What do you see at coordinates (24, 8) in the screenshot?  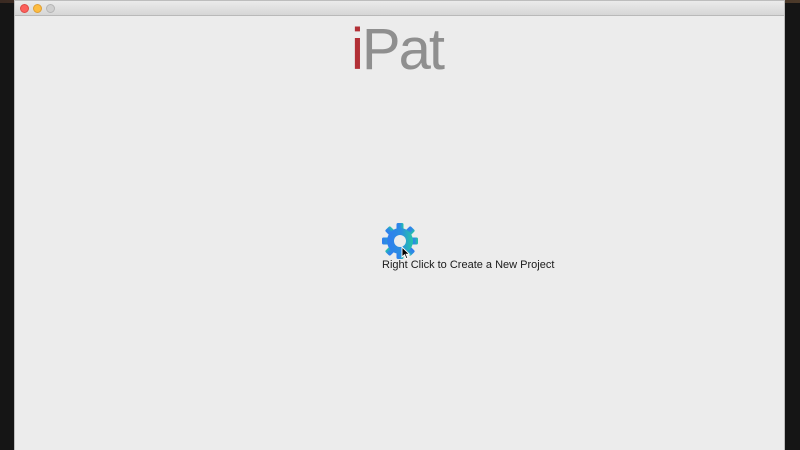 I see `close-icon` at bounding box center [24, 8].